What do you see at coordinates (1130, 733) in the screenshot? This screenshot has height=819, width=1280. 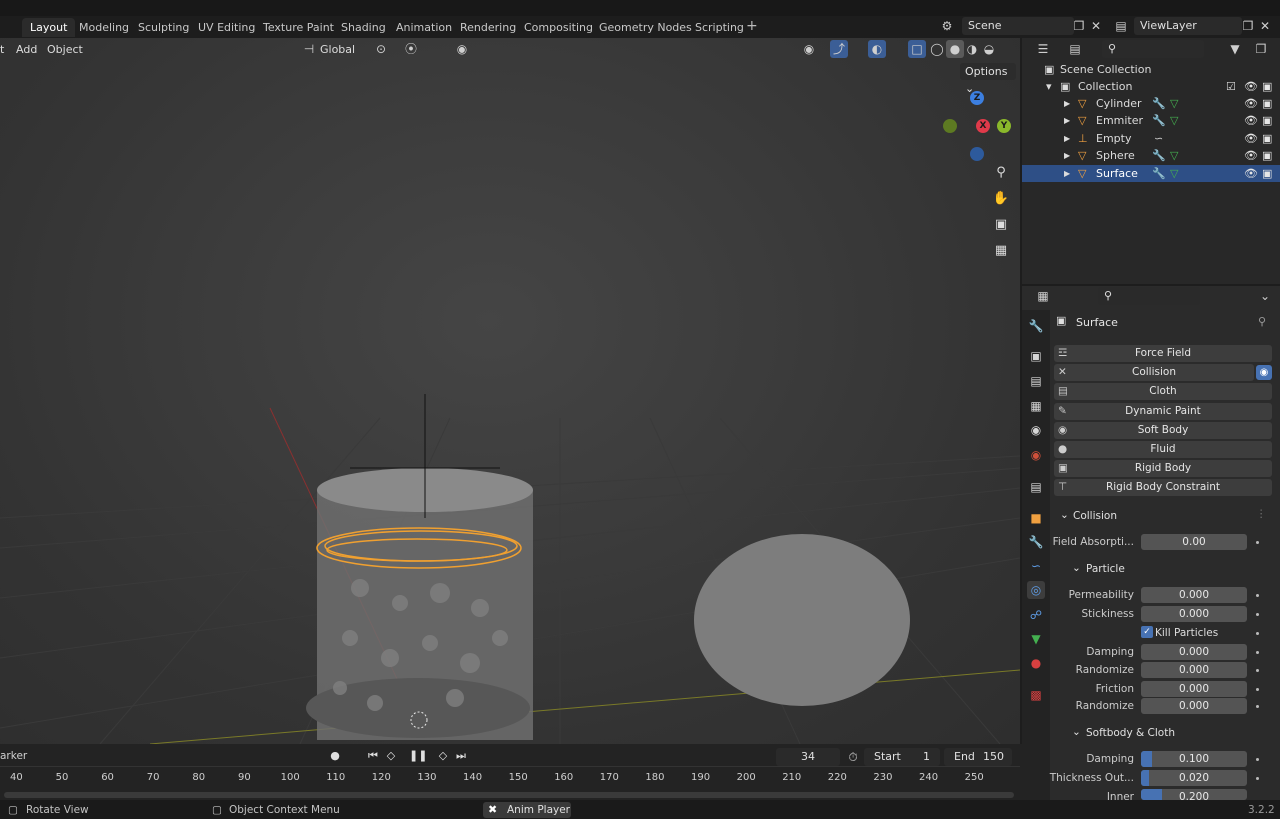 I see `softbody-section-header: Softbody & Cloth` at bounding box center [1130, 733].